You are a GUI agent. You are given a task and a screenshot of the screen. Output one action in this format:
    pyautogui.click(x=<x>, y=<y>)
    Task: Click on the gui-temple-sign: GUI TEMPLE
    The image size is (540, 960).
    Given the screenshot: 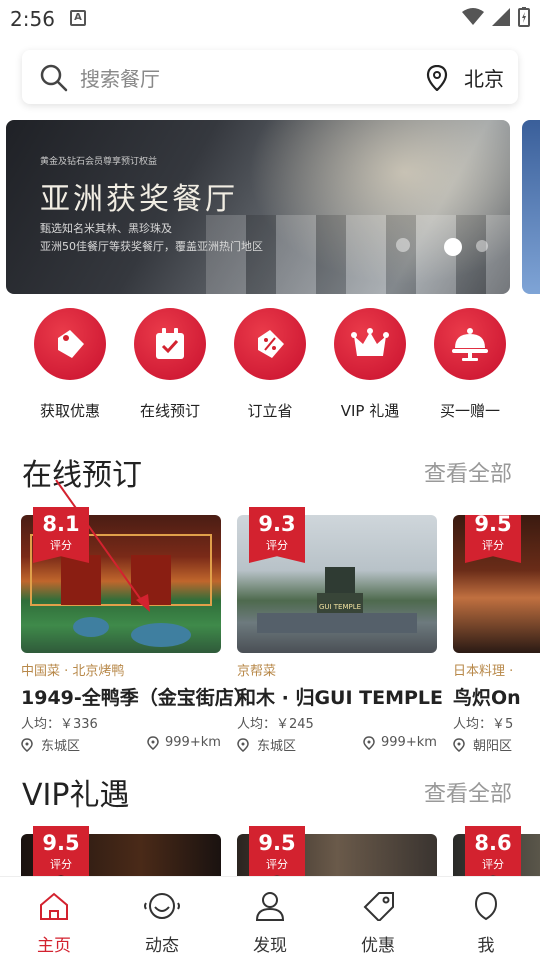 What is the action you would take?
    pyautogui.click(x=340, y=607)
    